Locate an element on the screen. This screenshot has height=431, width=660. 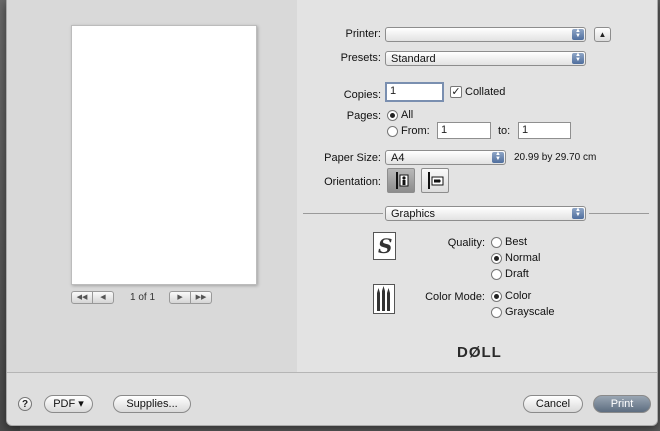
pages-to-field: 1 is located at coordinates (544, 130).